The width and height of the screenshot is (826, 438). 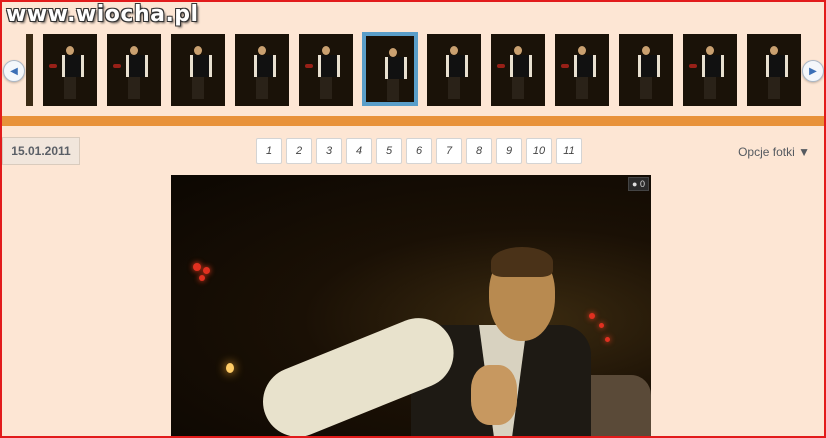 What do you see at coordinates (230, 368) in the screenshot?
I see `lamp-light` at bounding box center [230, 368].